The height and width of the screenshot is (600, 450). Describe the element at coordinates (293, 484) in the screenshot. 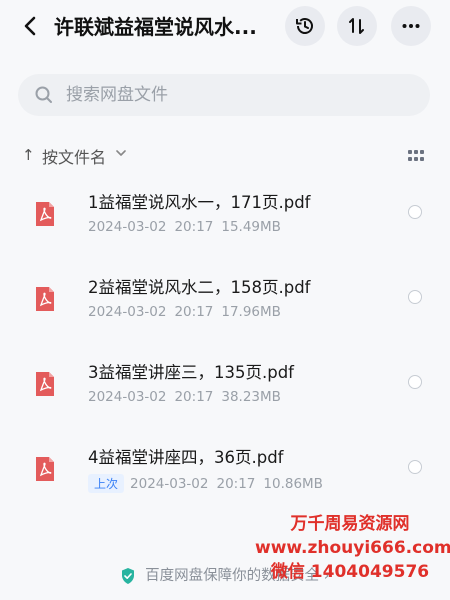

I see `file-size: 10.86MB` at that location.